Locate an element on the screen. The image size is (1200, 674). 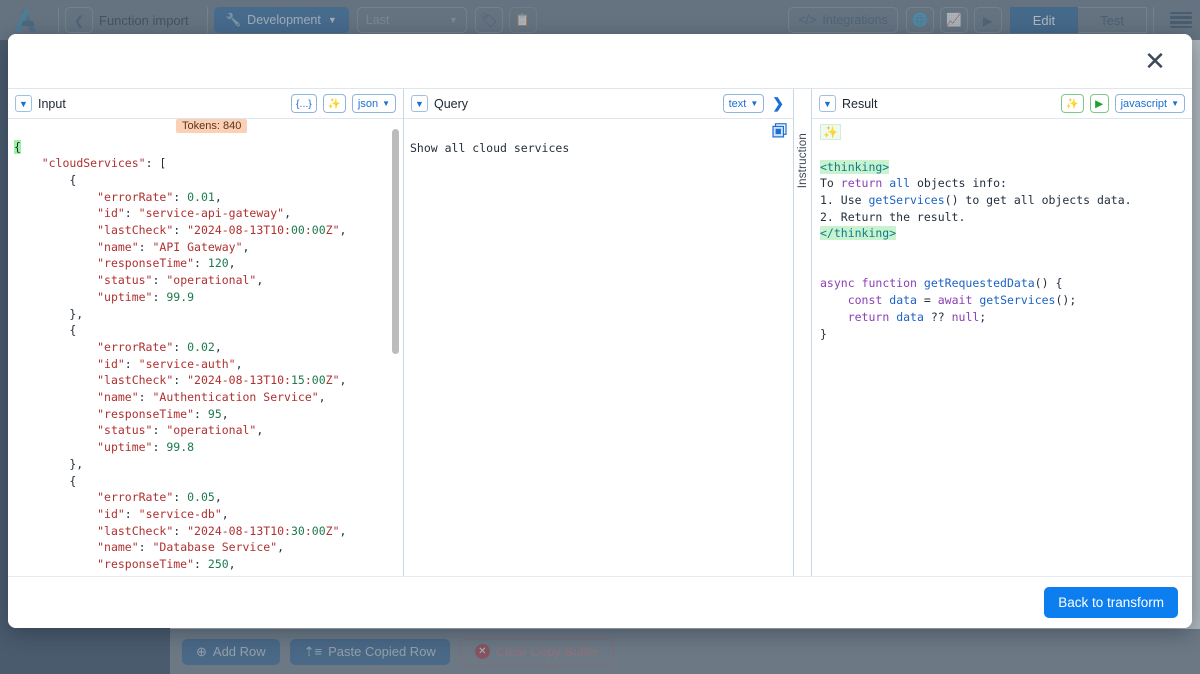
play-icon: ▶ is located at coordinates (1099, 103).